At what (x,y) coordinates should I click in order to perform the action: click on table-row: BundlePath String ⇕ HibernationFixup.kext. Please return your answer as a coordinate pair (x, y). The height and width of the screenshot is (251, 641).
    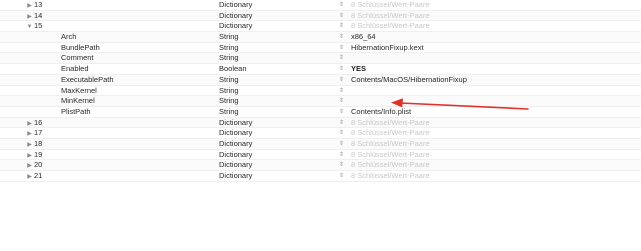
    Looking at the image, I should click on (320, 48).